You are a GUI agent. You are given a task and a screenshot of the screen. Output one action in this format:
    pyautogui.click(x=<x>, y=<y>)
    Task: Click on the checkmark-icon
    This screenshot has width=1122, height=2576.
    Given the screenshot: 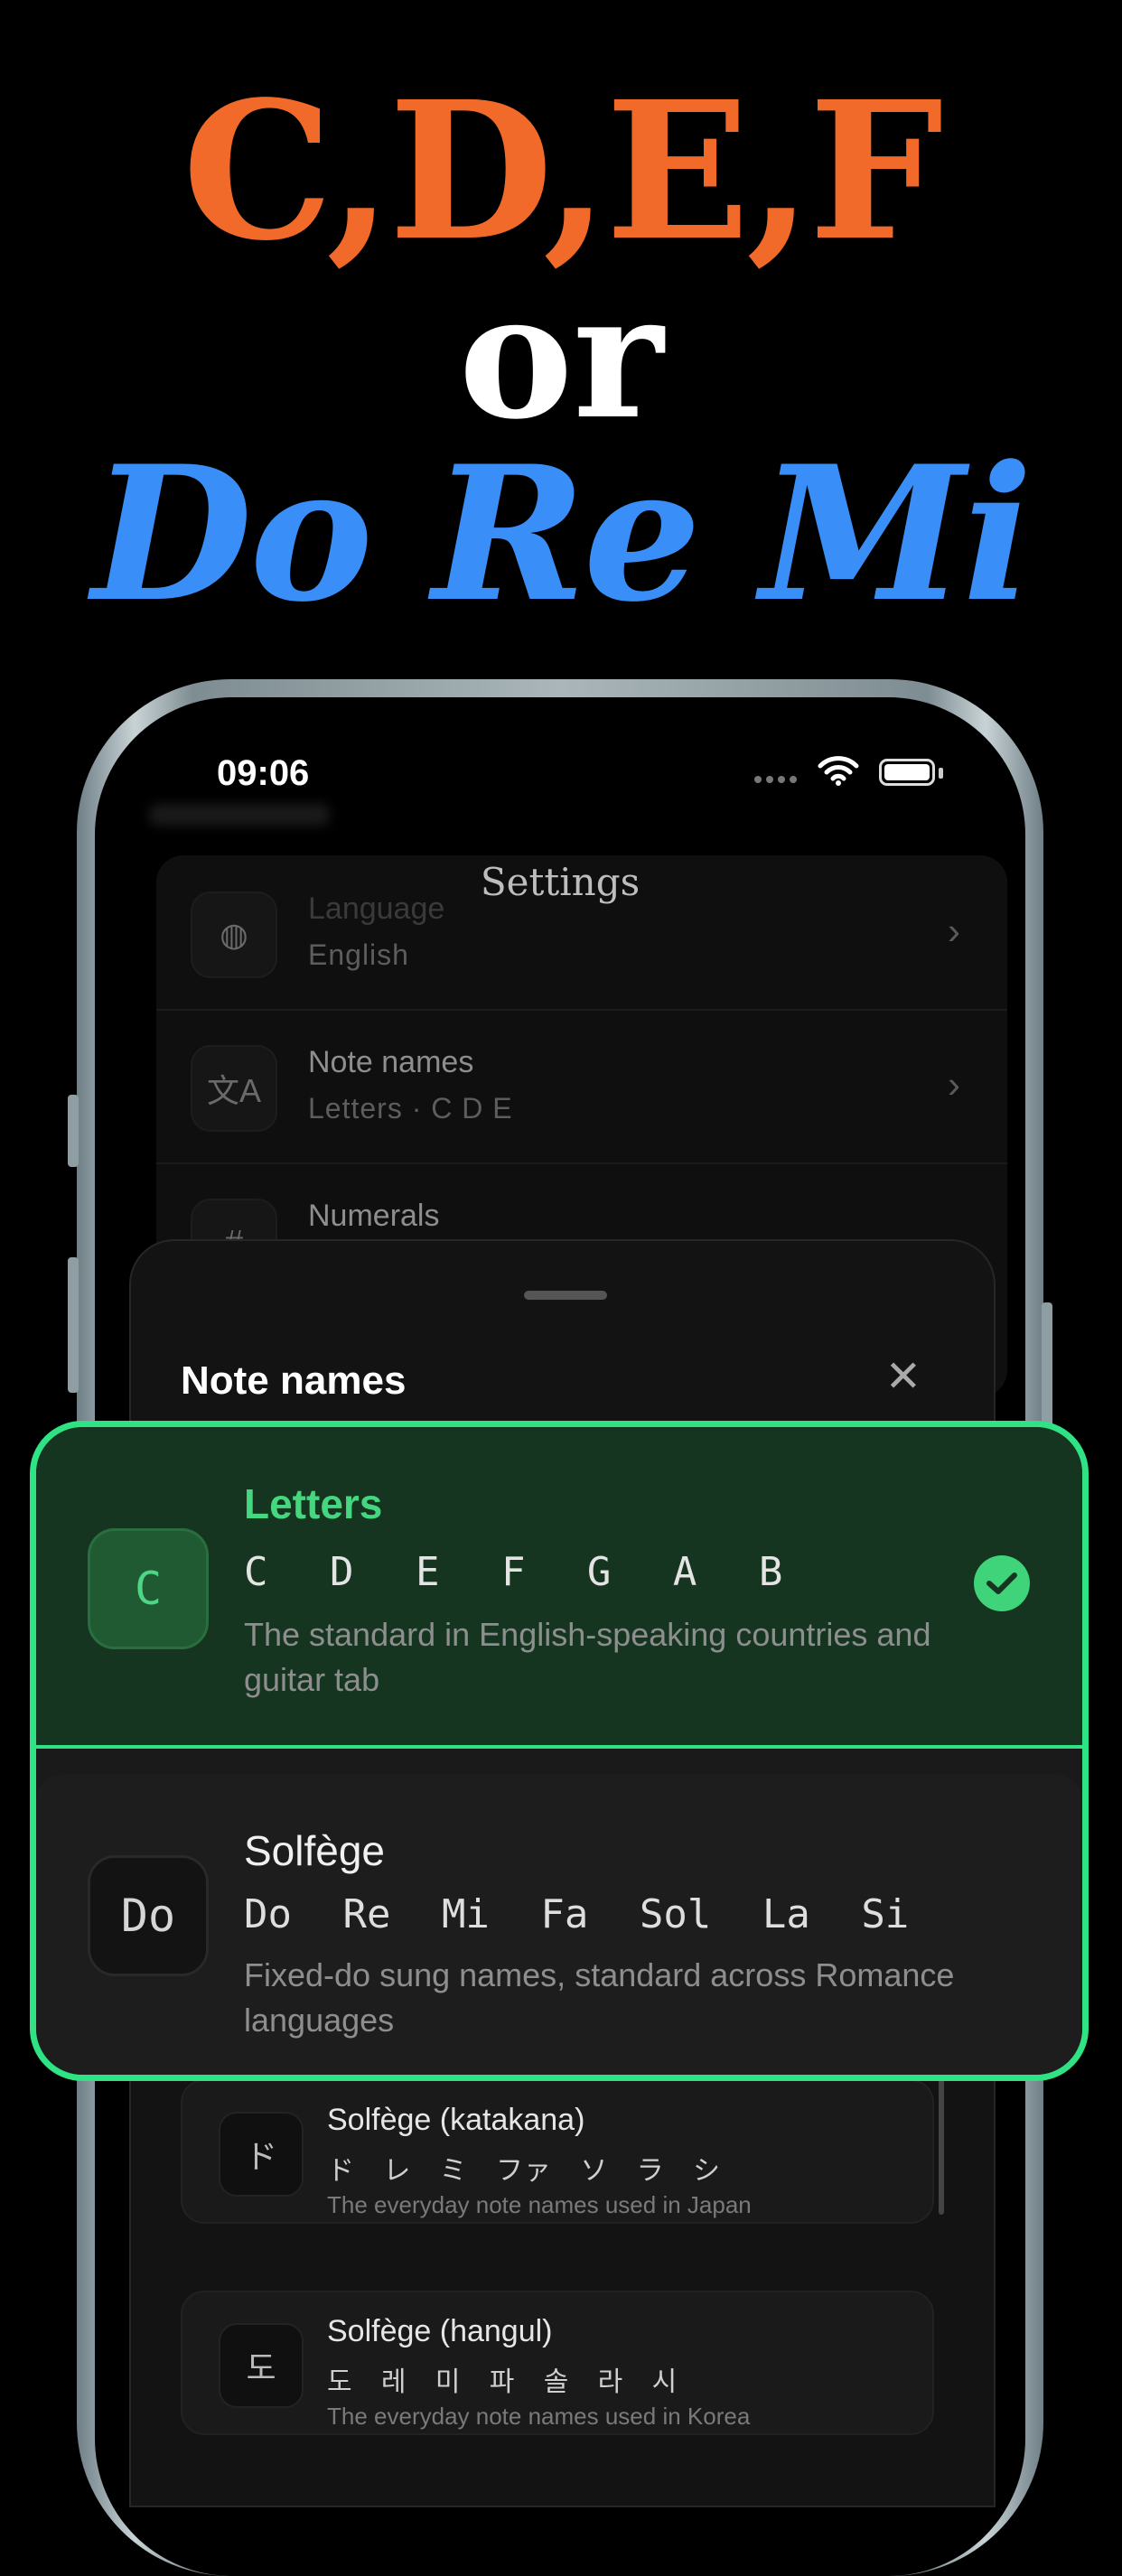 What is the action you would take?
    pyautogui.click(x=1002, y=1583)
    